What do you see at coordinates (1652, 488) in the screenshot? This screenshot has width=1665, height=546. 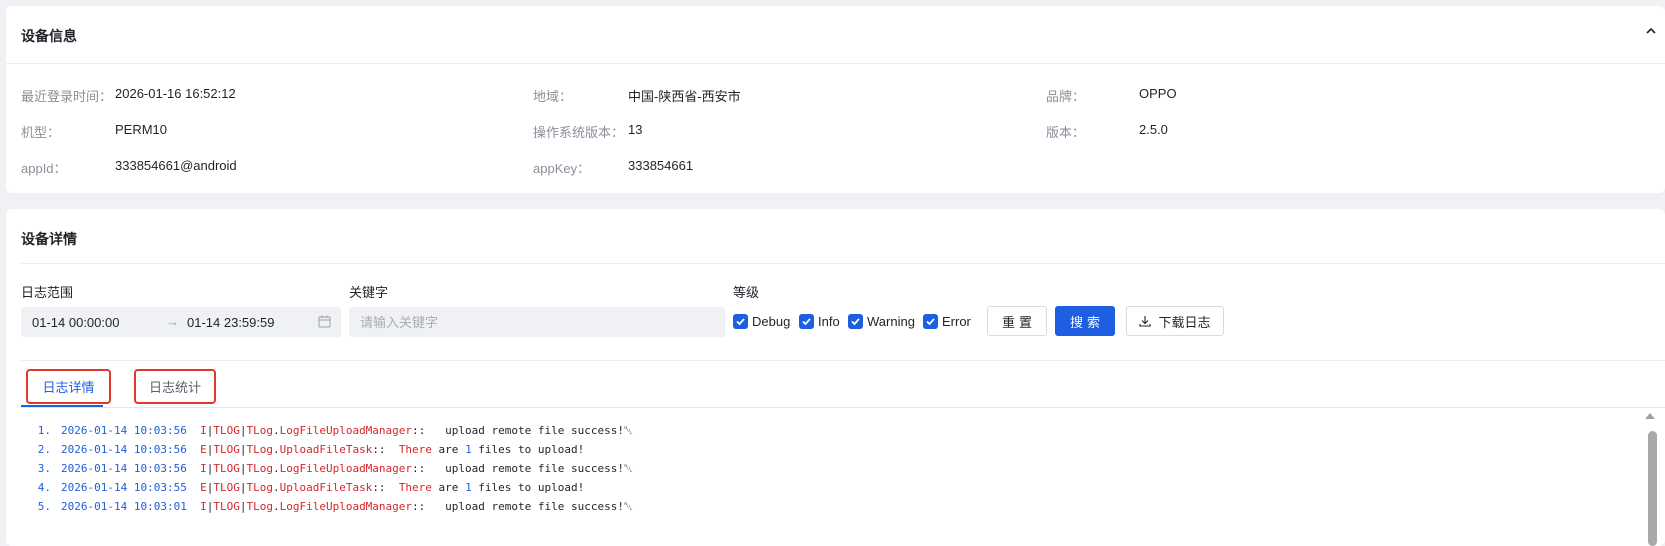 I see `scrollbar-thumb` at bounding box center [1652, 488].